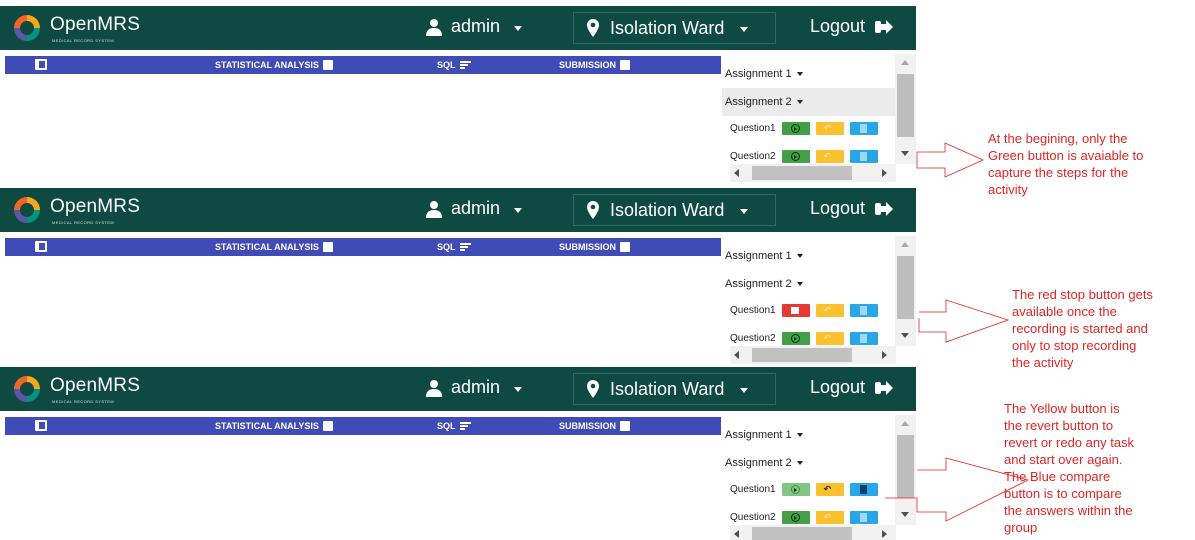  I want to click on question-1-label: Question1, so click(753, 128).